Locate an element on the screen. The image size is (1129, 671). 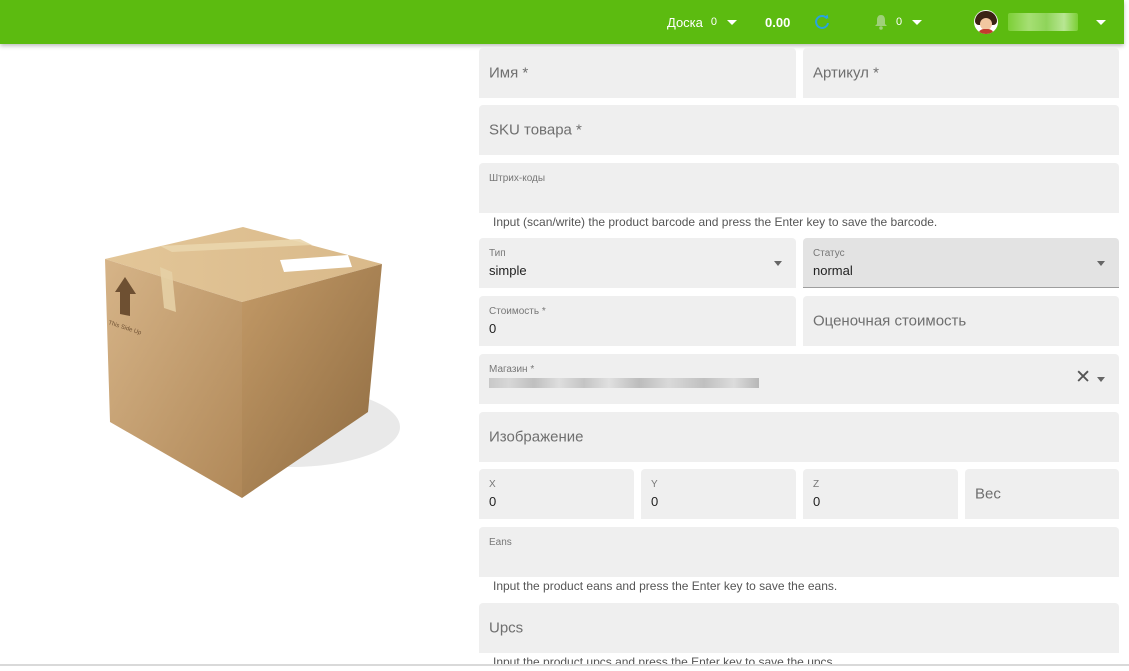
balance: 0.00 is located at coordinates (777, 22).